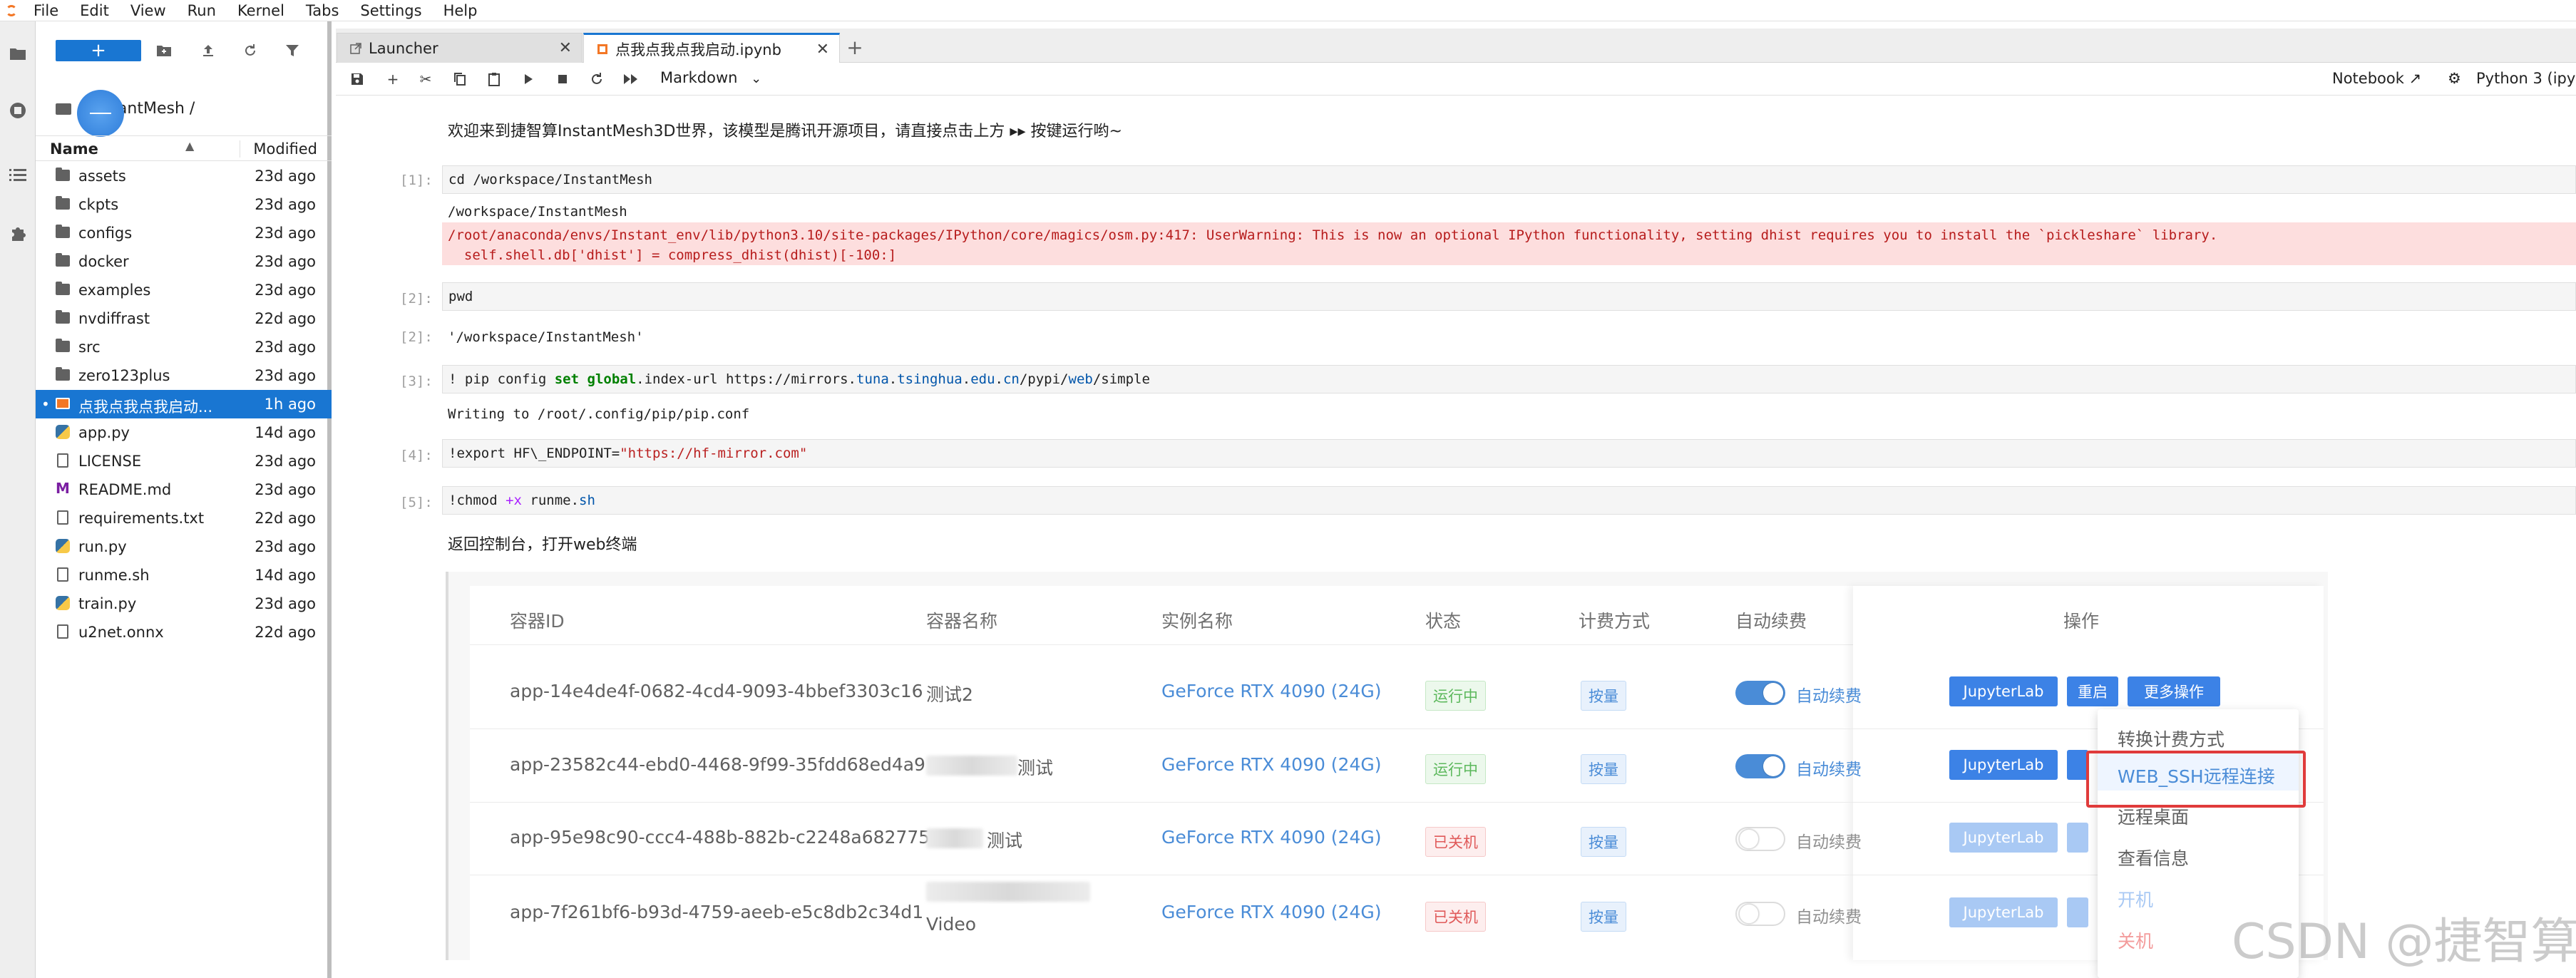 This screenshot has width=2576, height=978. I want to click on more-actions-button: 更多操作, so click(2174, 691).